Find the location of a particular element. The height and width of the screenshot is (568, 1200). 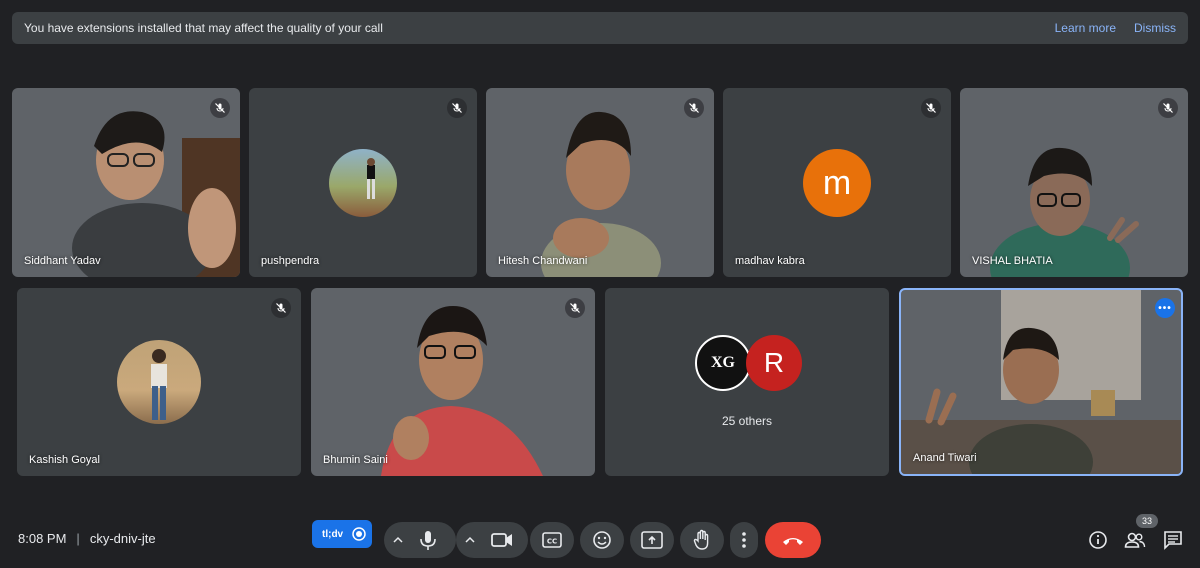

participant-tile-vishal: VISHAL BHATIA is located at coordinates (1074, 182).